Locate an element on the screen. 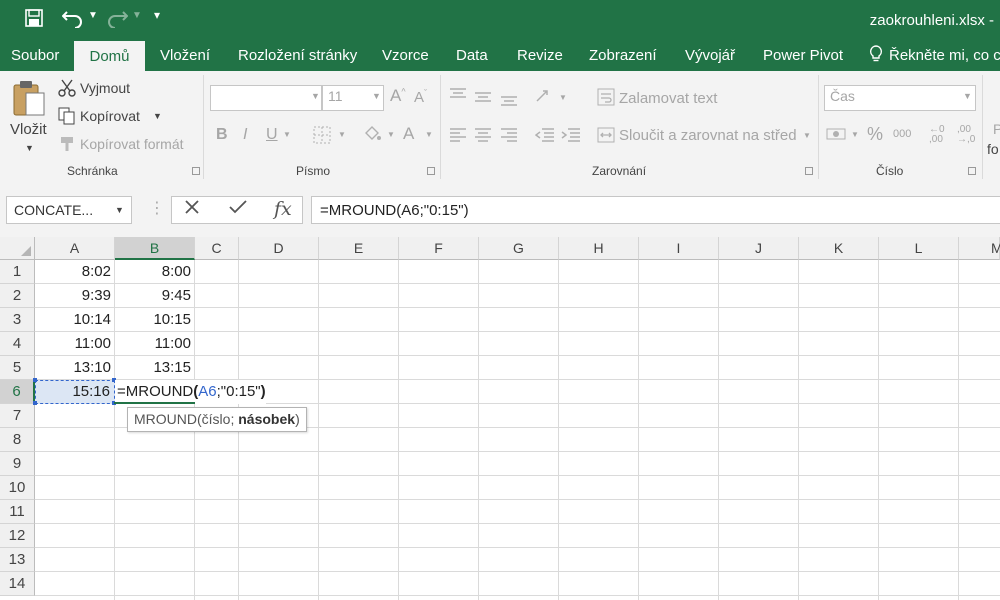 Image resolution: width=1000 pixels, height=600 pixels. tab-vzorce: Vzorce is located at coordinates (405, 55).